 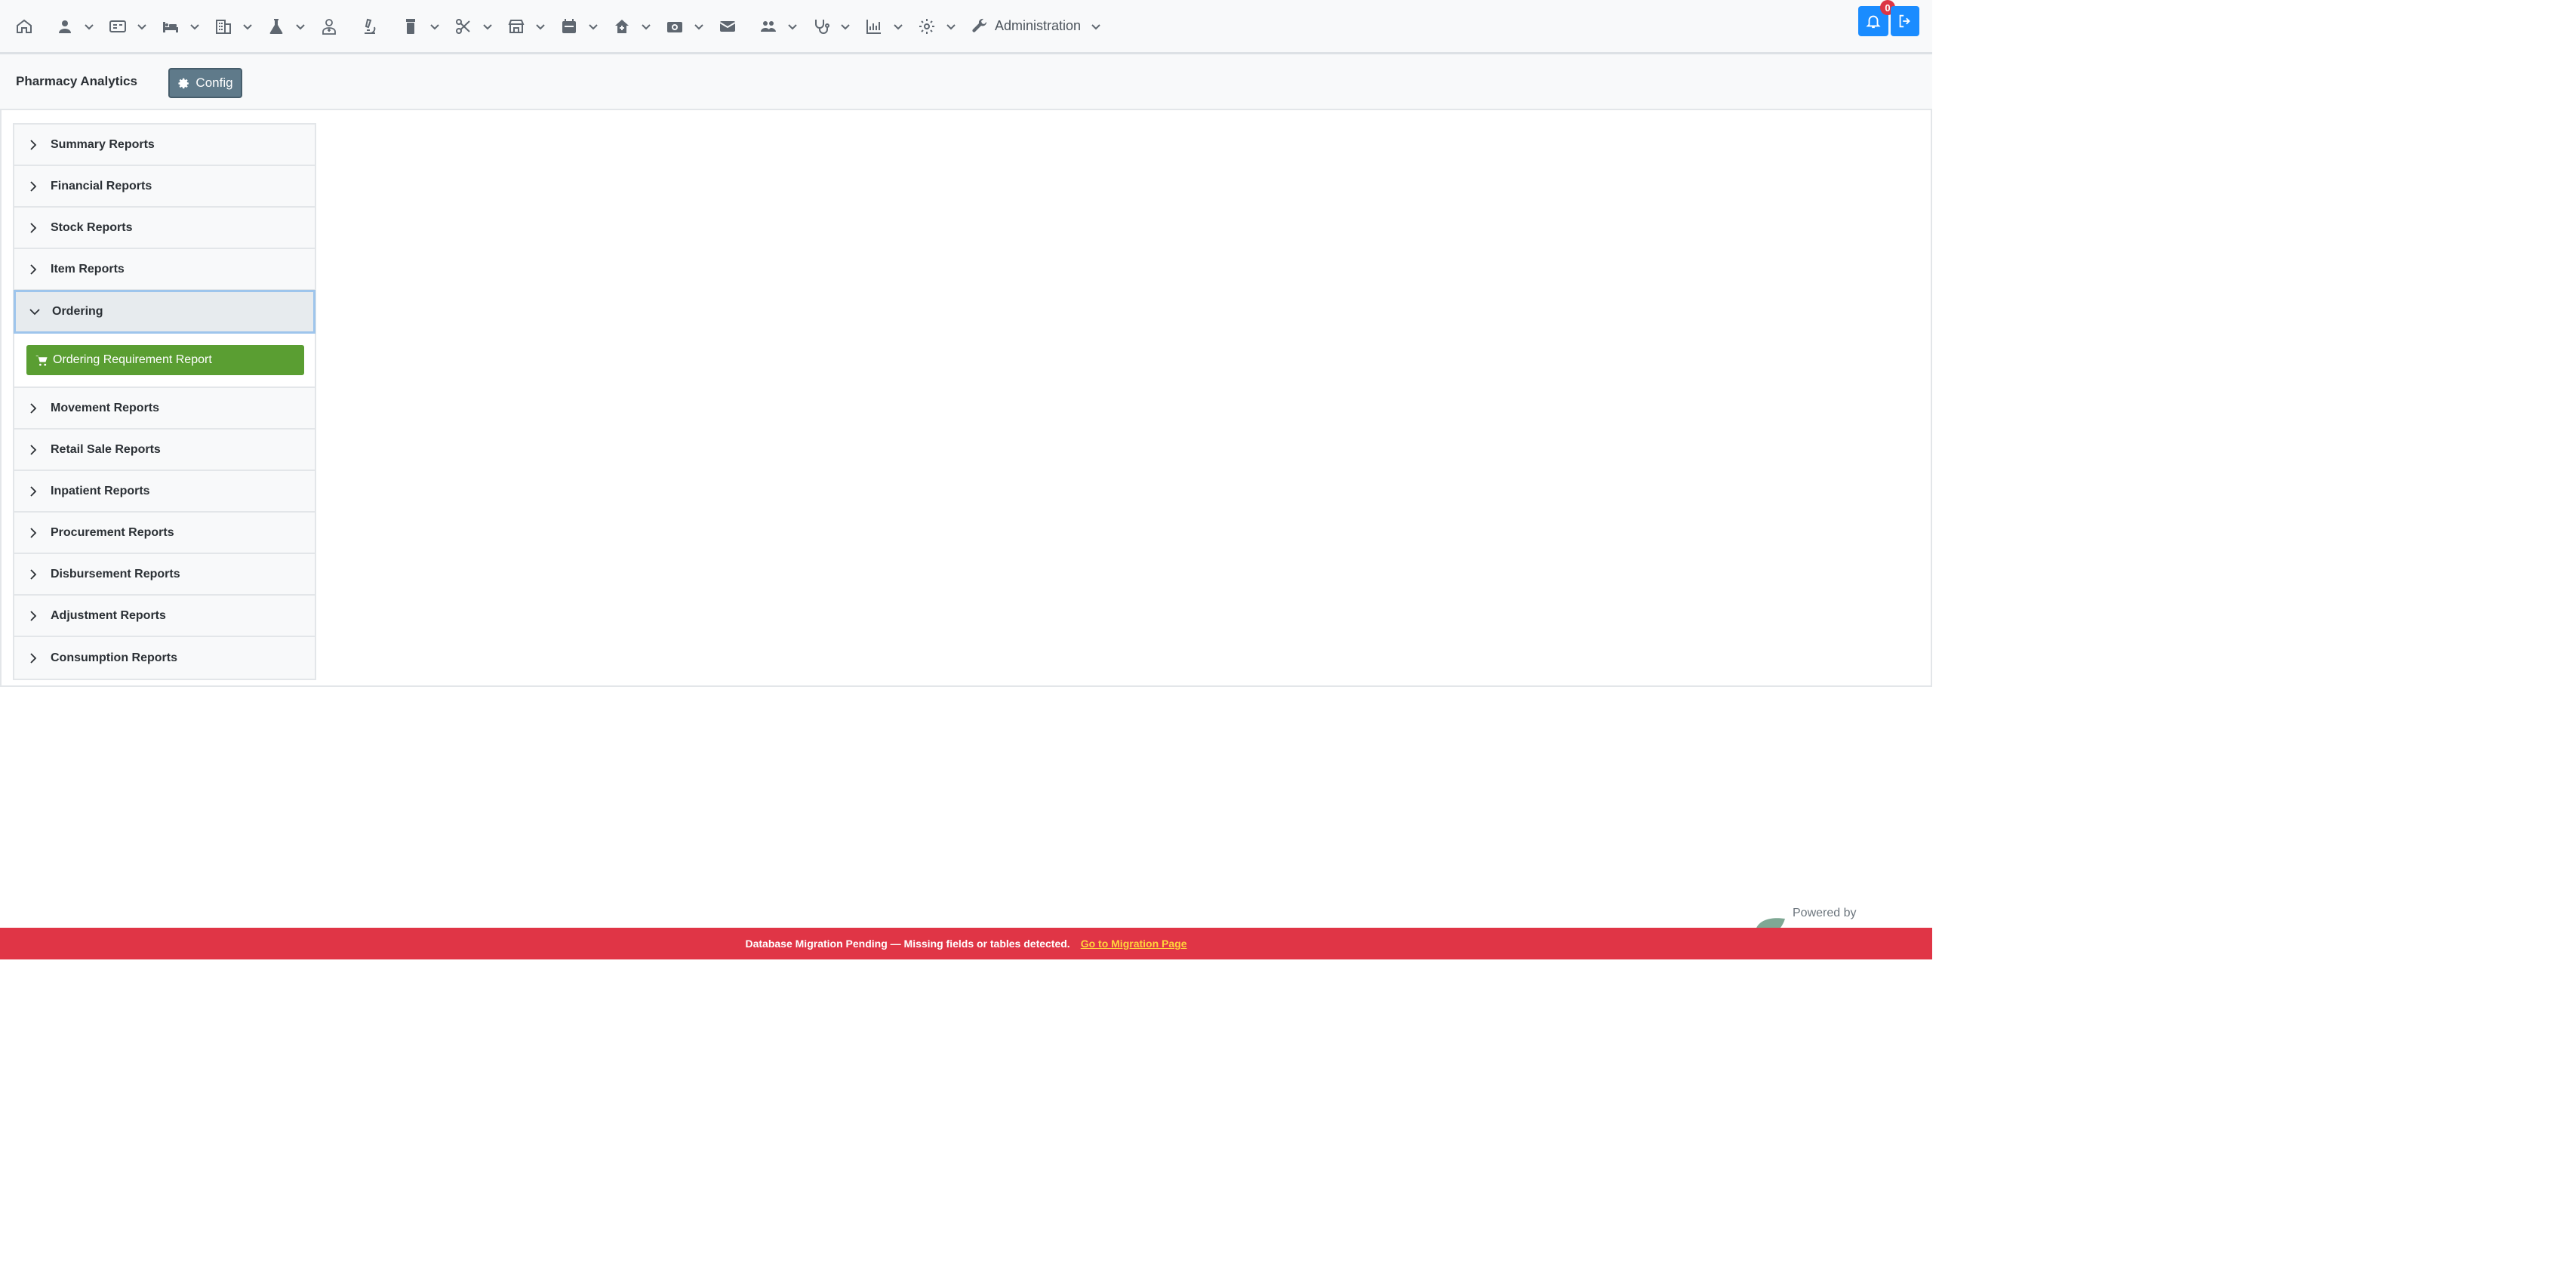 I want to click on page-title: Pharmacy Analytics, so click(x=76, y=81).